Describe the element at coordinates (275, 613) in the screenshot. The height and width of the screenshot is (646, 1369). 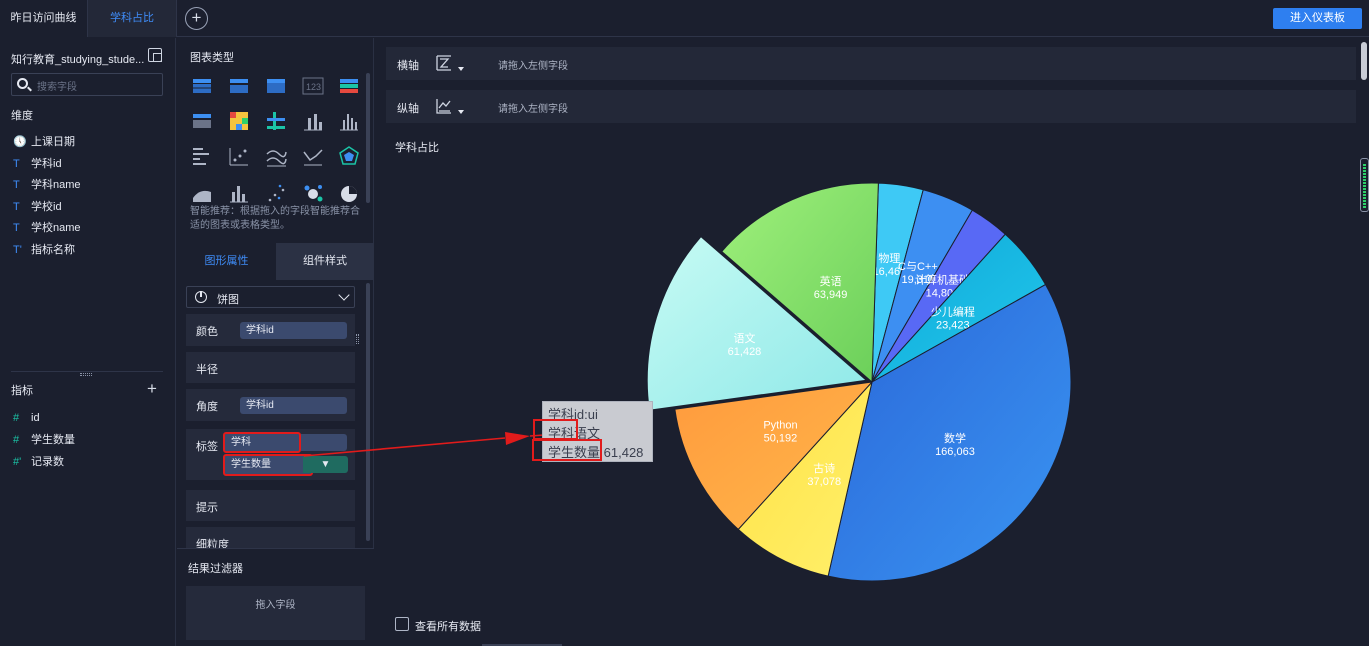
I see `filter-drop-zone: 拖入字段` at that location.